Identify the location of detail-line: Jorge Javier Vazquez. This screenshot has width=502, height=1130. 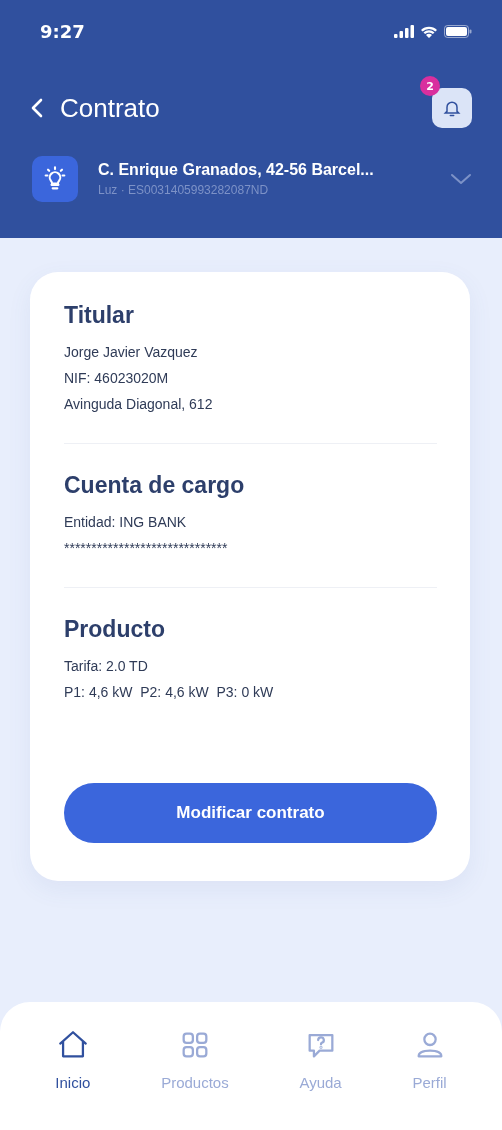
(131, 352).